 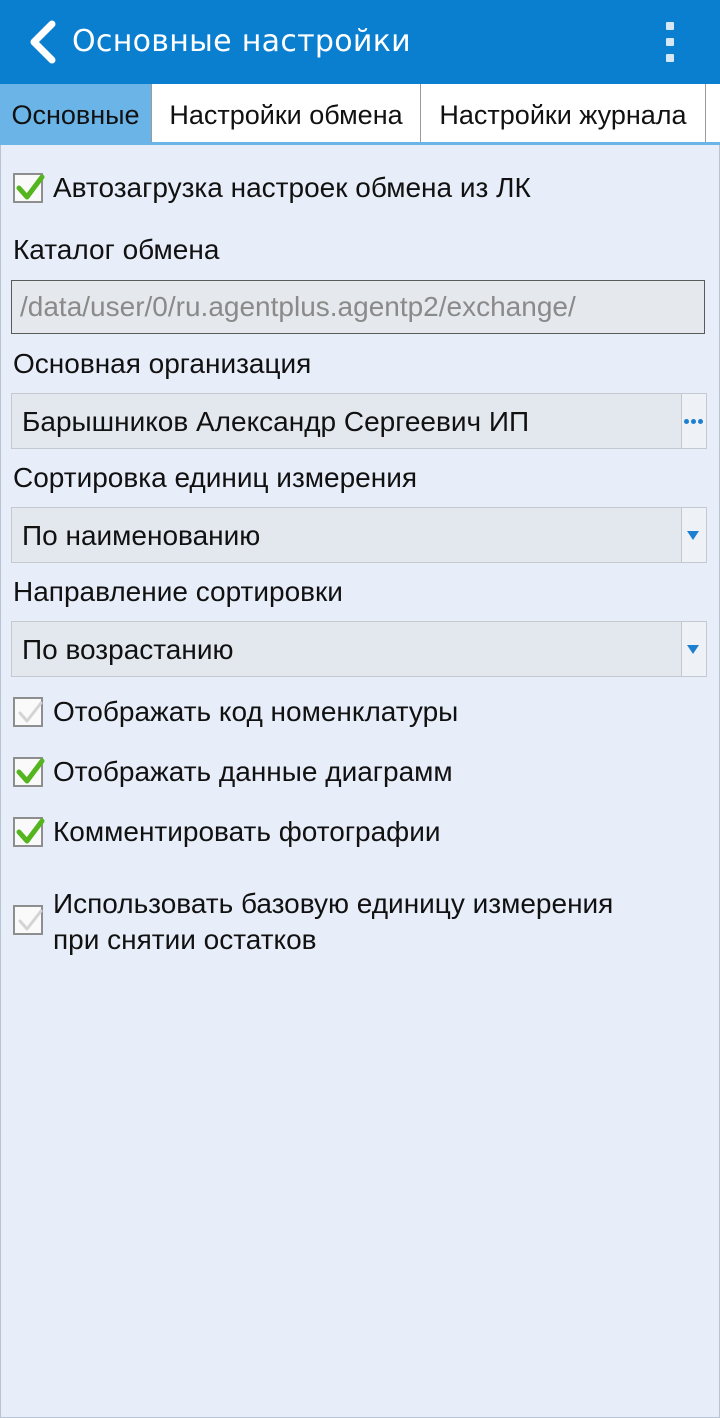 I want to click on unit-sort-dropdown: По наименованию, so click(x=359, y=535).